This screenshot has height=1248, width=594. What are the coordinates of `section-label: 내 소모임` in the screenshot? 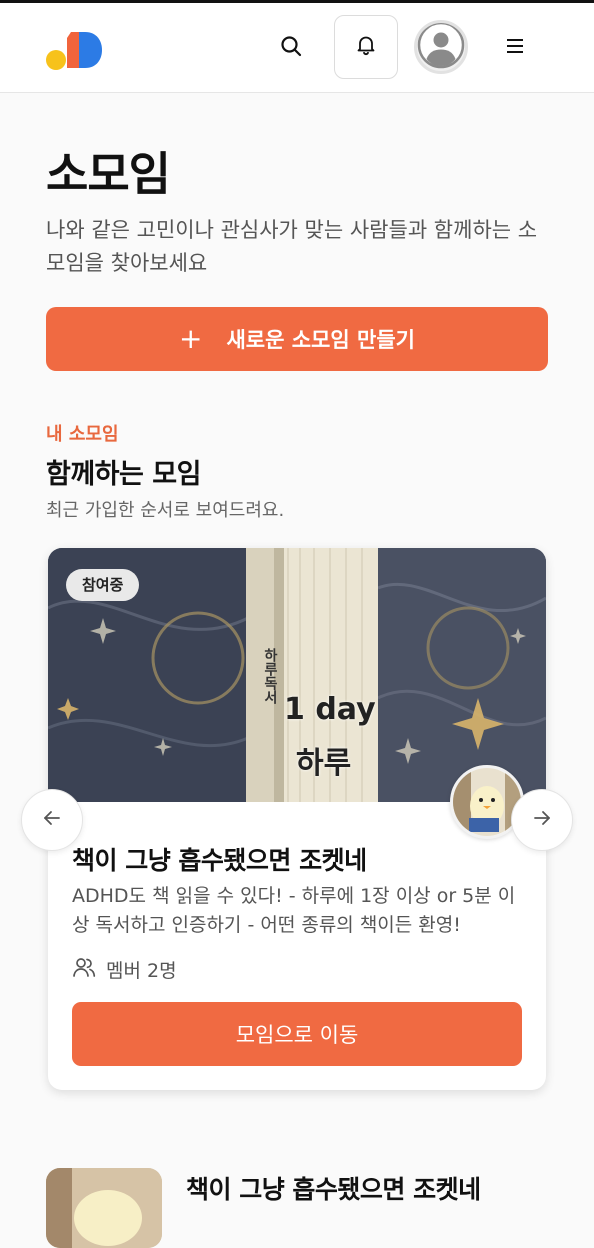 It's located at (82, 434).